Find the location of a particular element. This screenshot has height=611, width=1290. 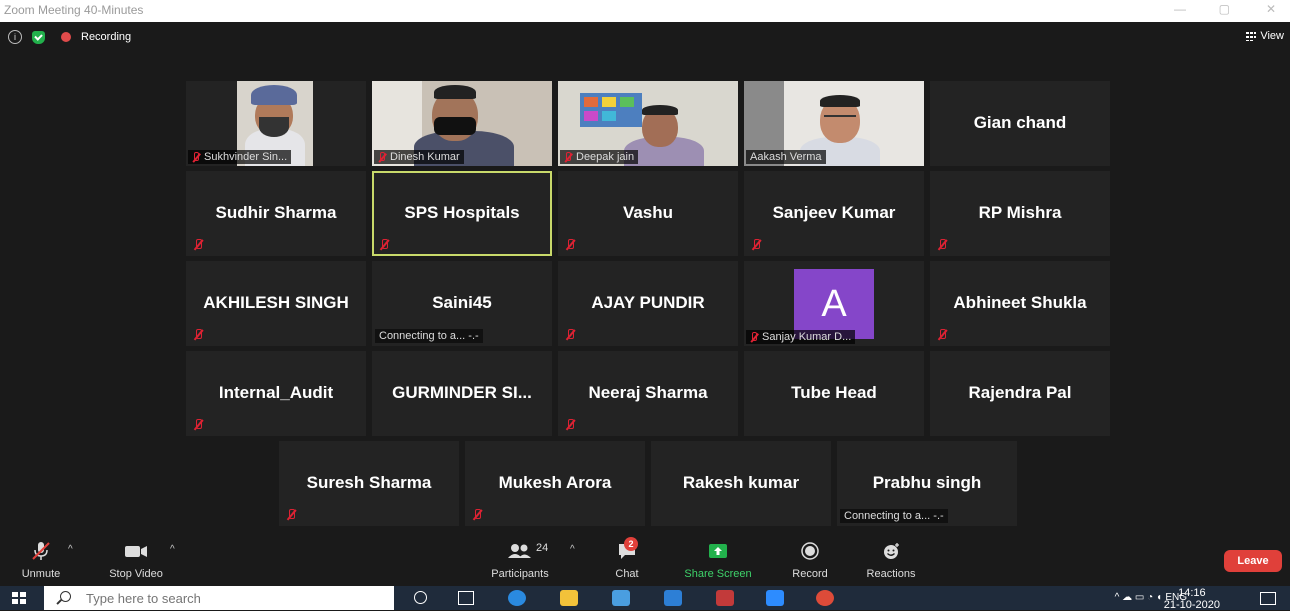

participant-name: Sudhir Sharma is located at coordinates (276, 212).